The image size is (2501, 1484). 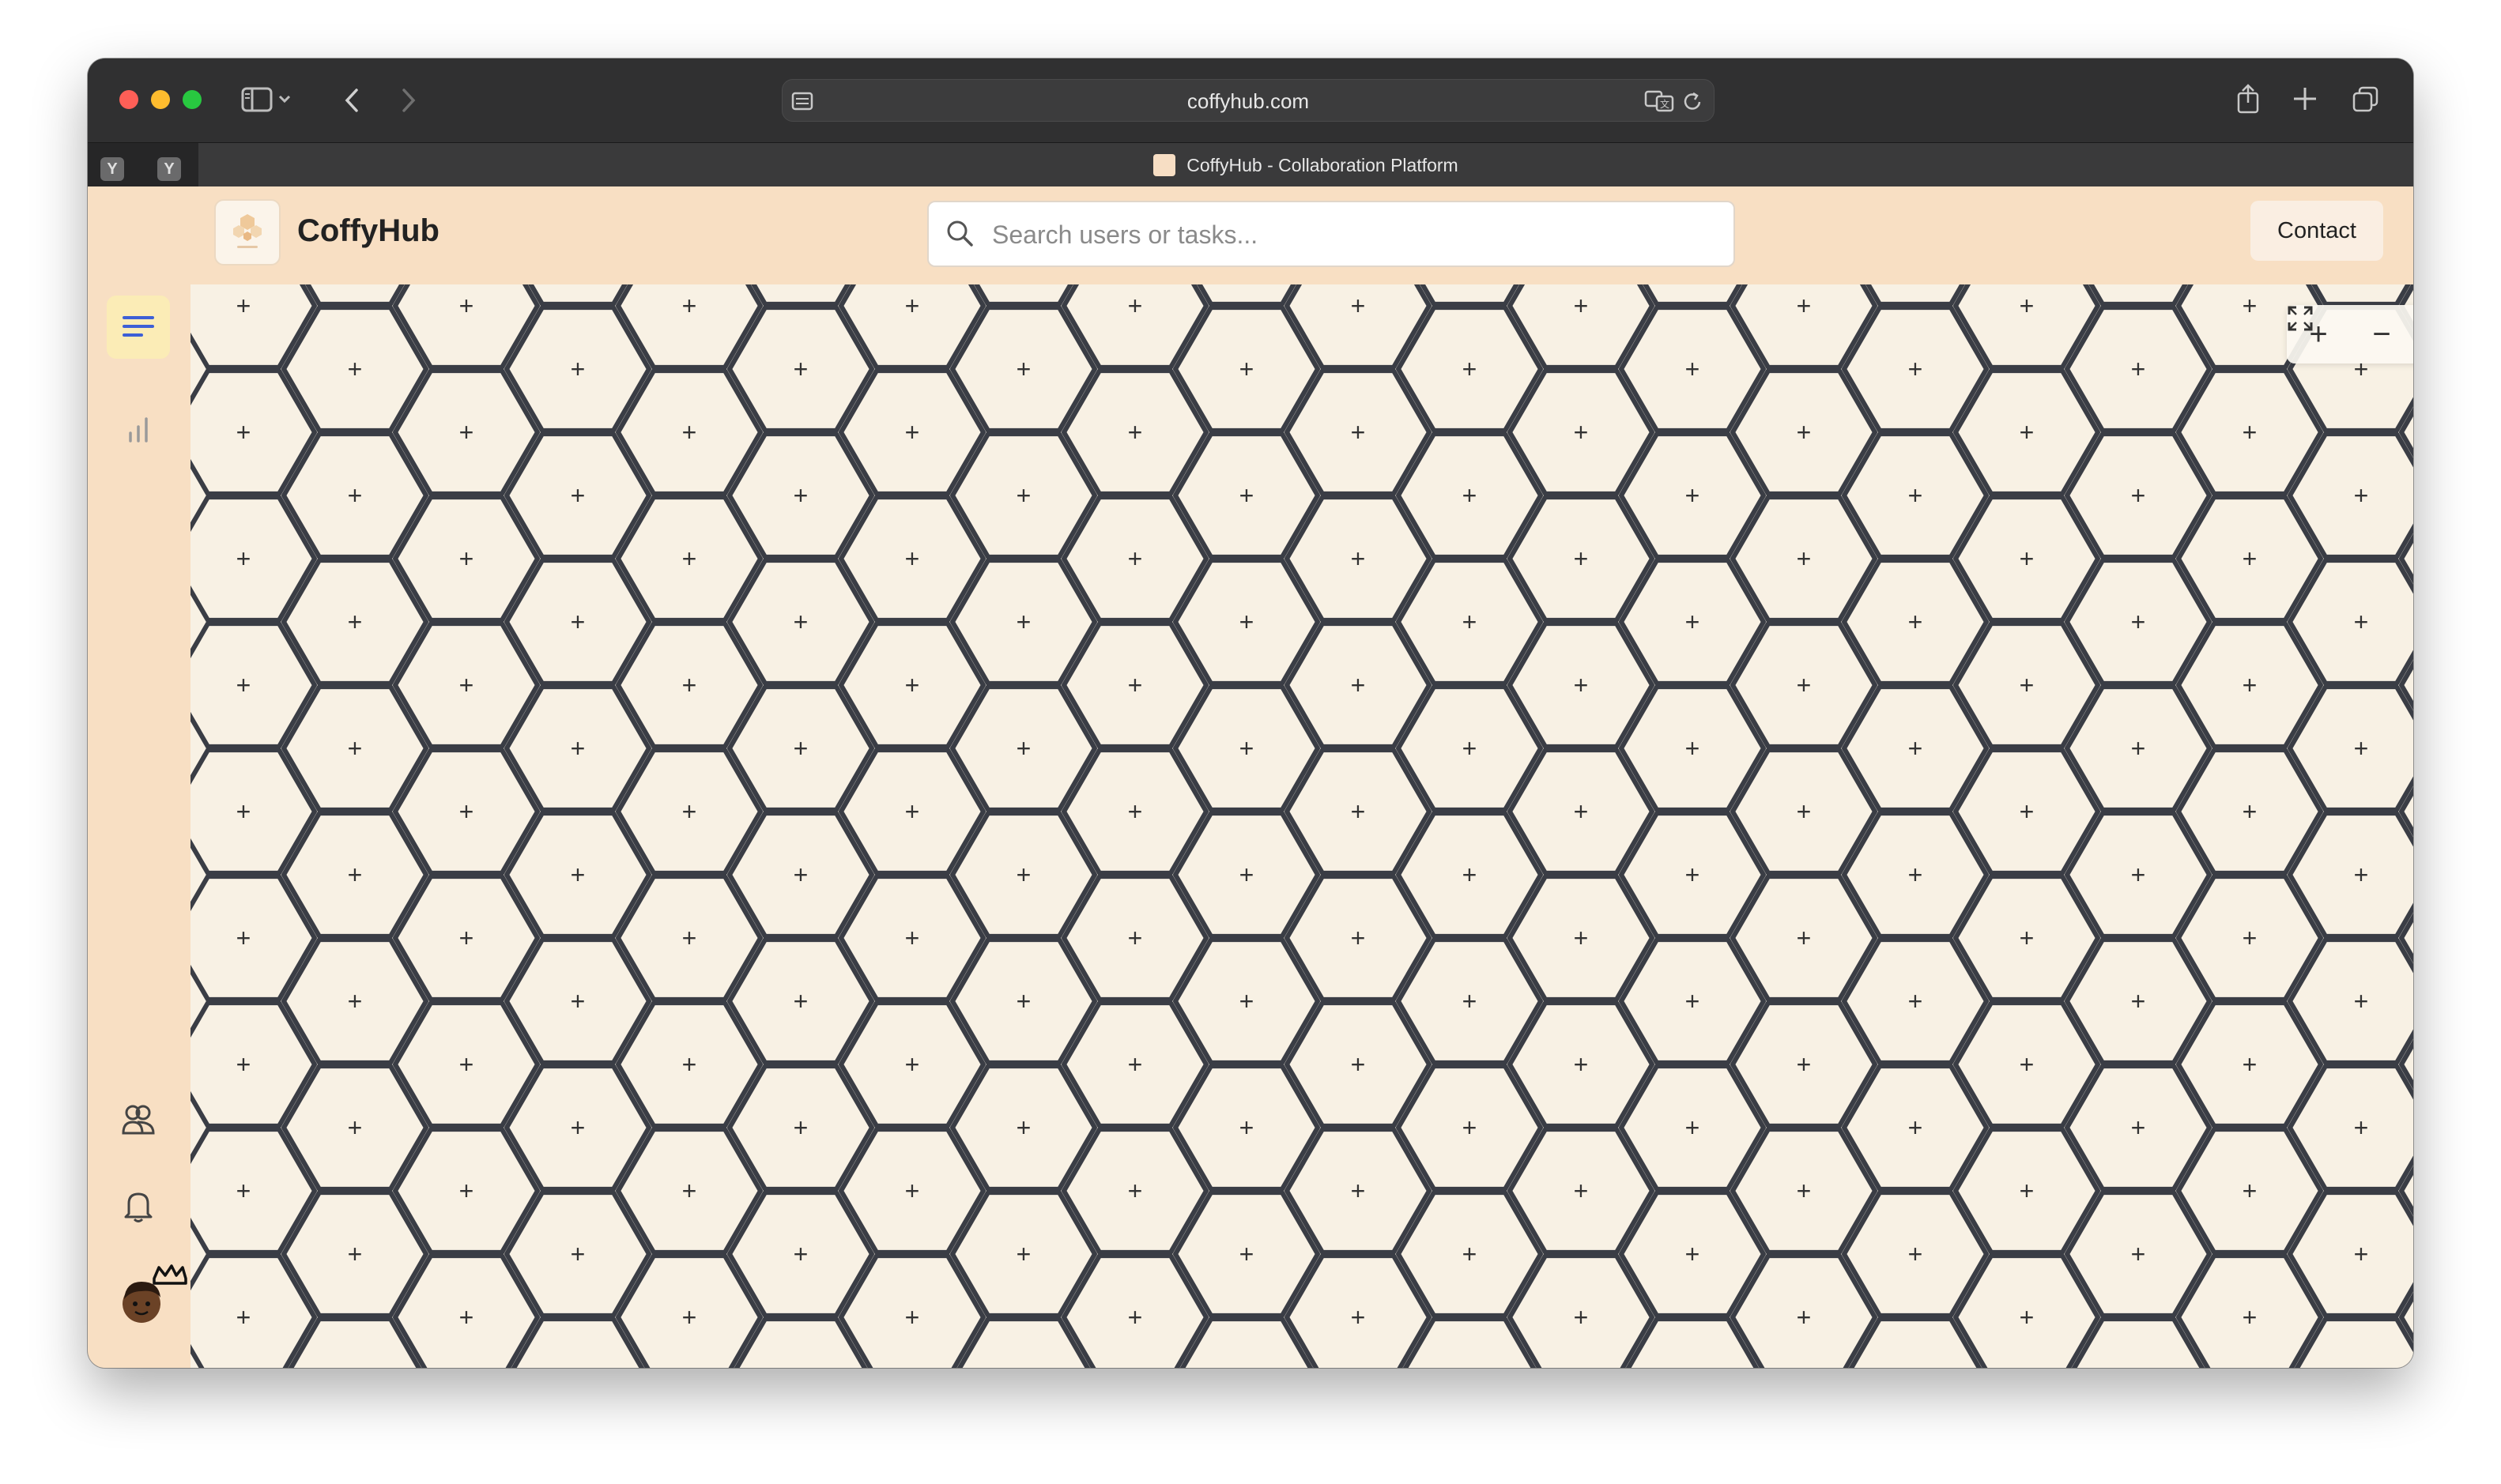 What do you see at coordinates (247, 232) in the screenshot?
I see `logo` at bounding box center [247, 232].